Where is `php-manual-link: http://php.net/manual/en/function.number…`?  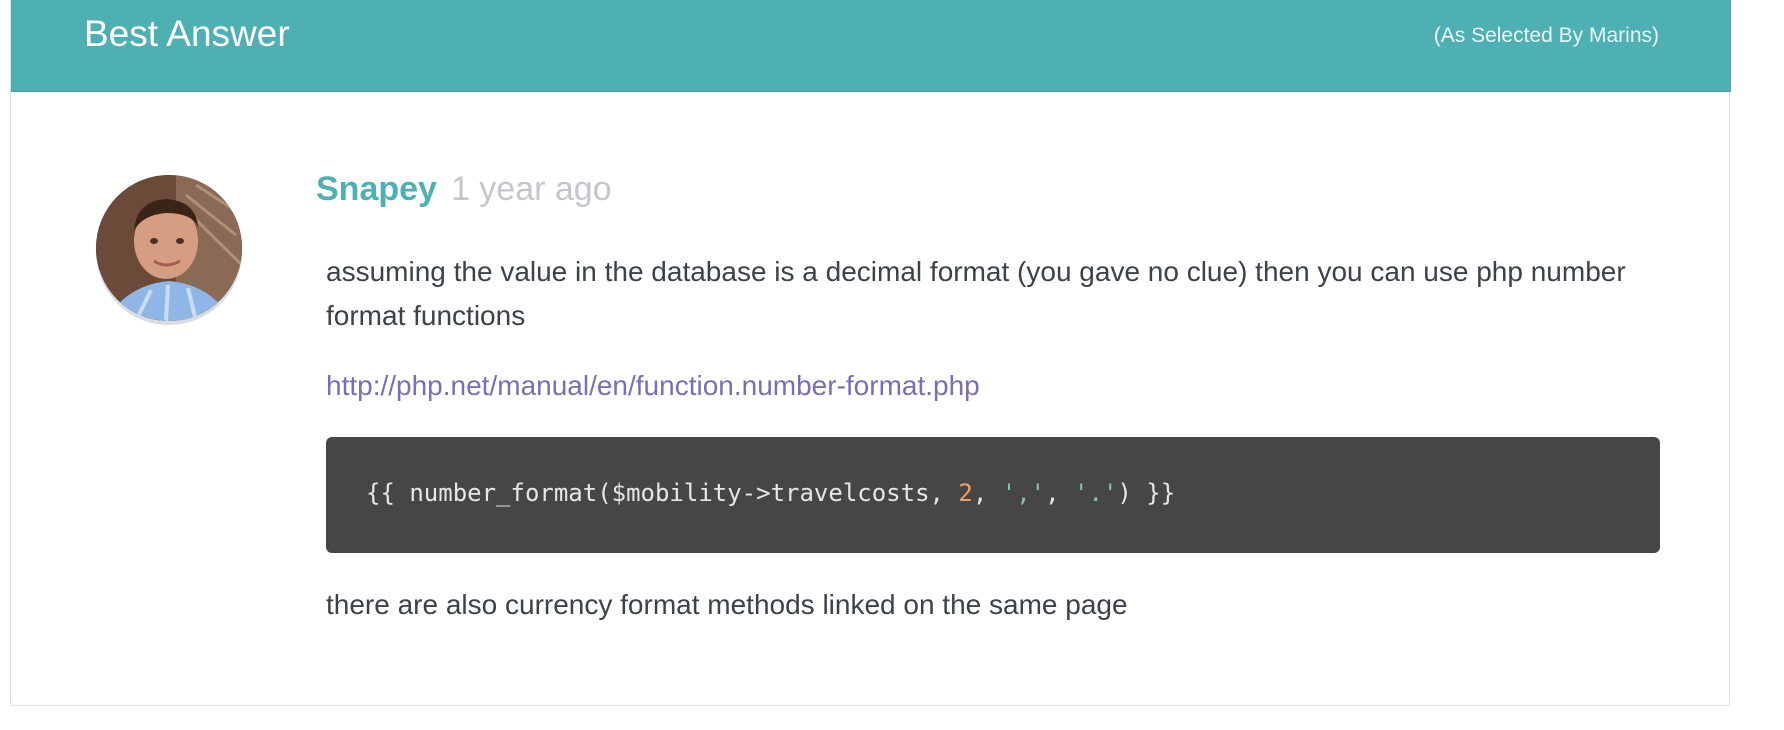 php-manual-link: http://php.net/manual/en/function.number… is located at coordinates (653, 386).